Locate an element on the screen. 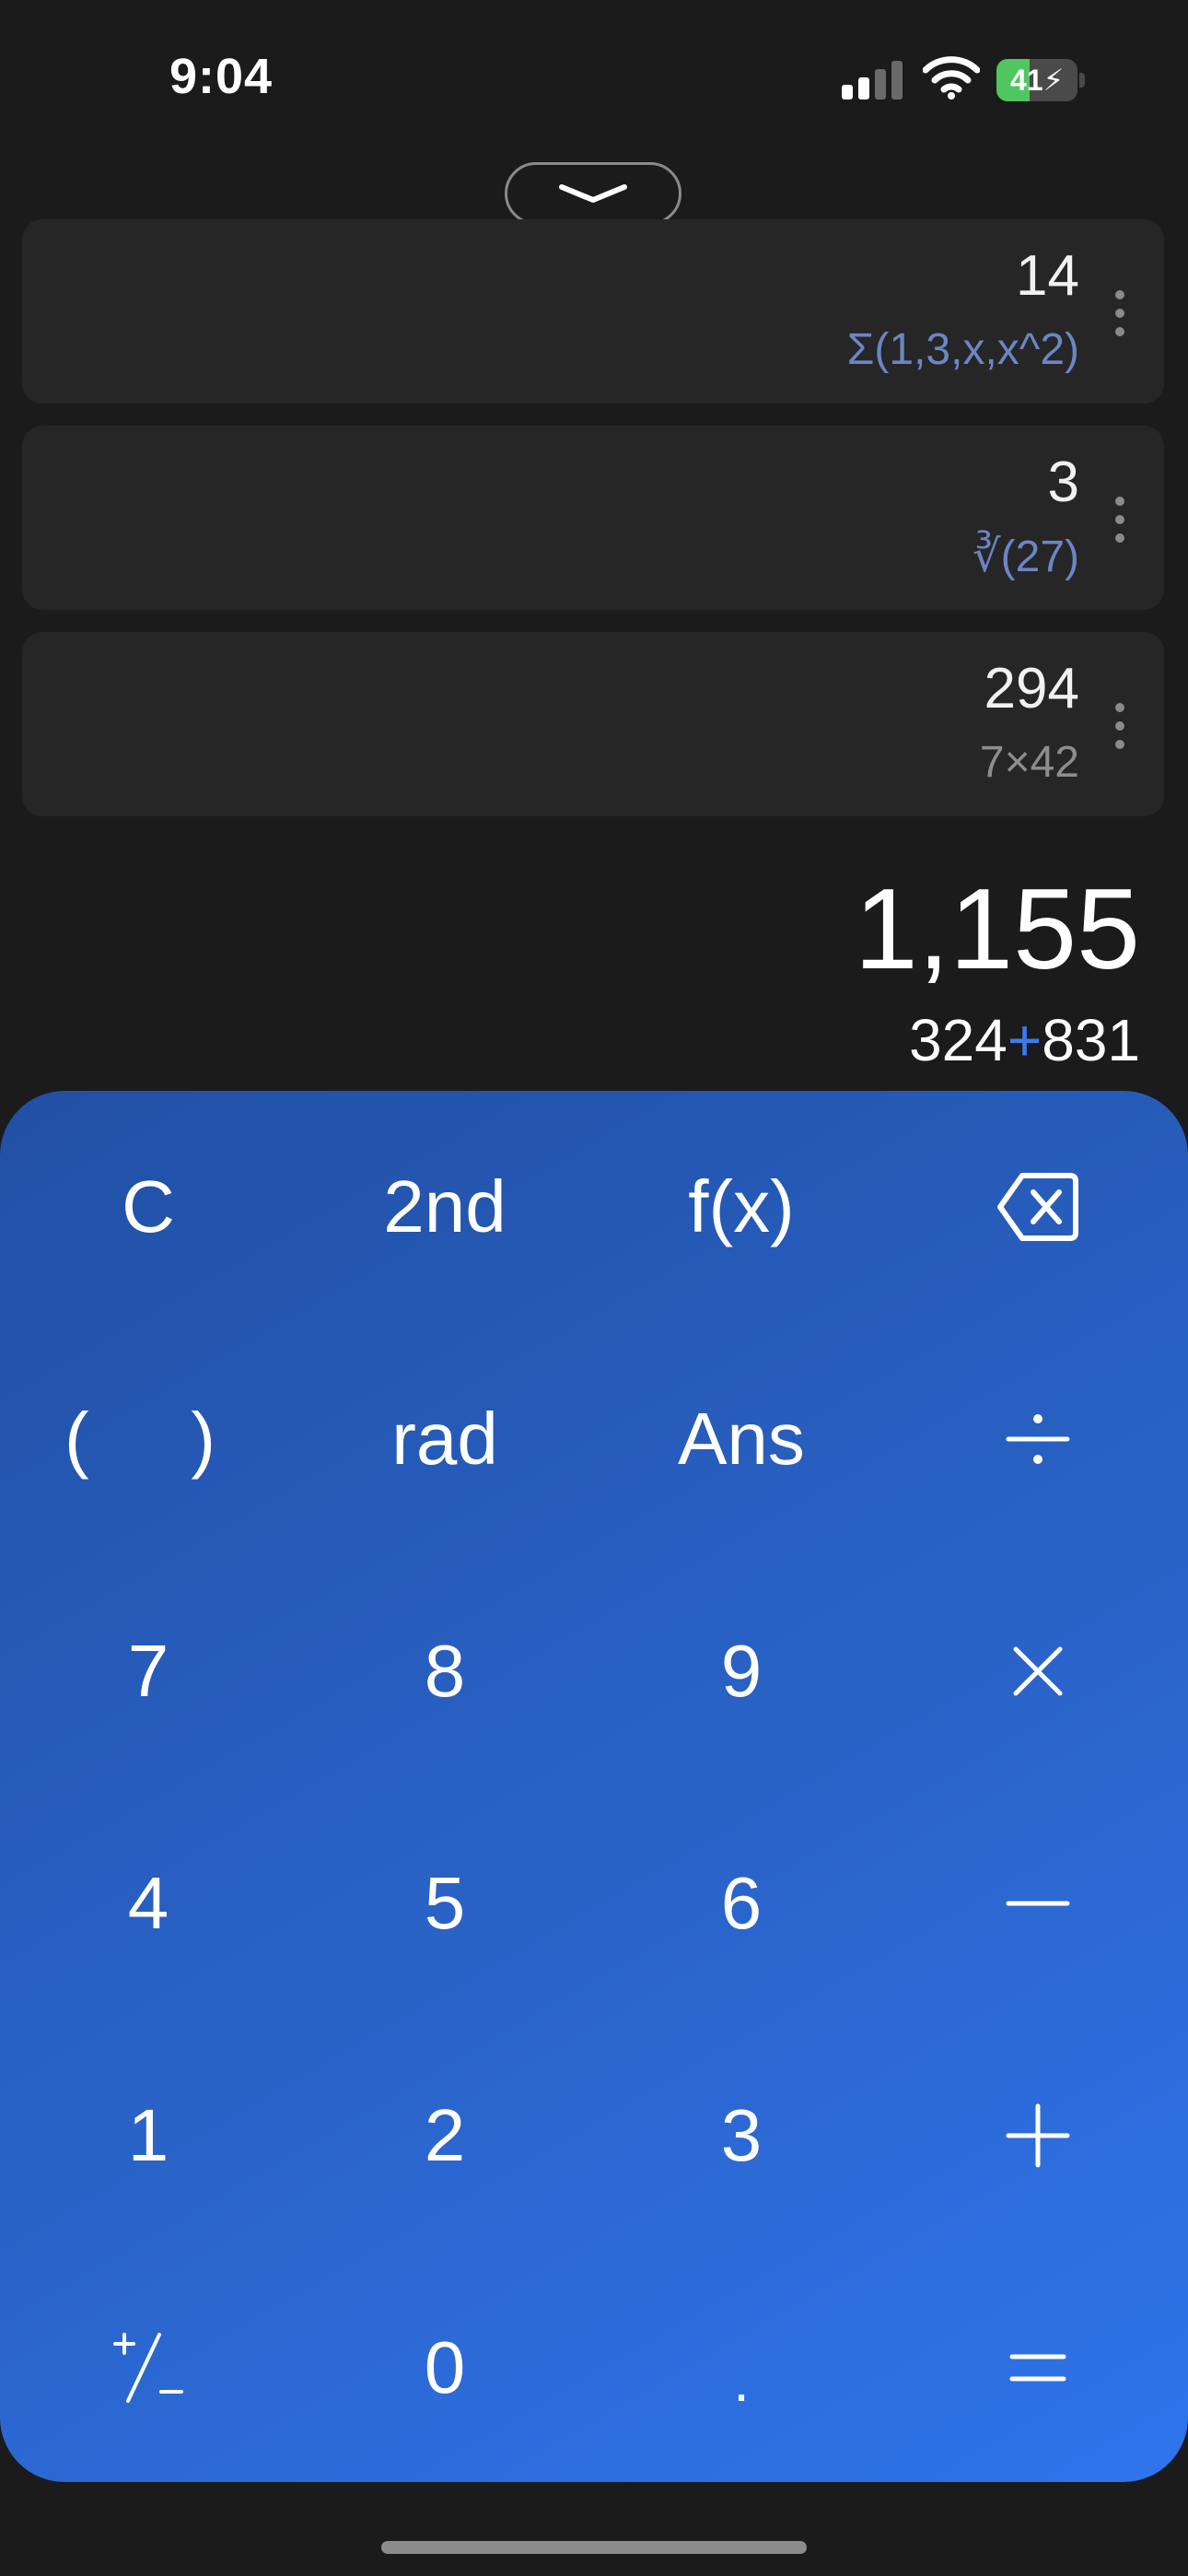 The width and height of the screenshot is (1188, 2576). battery-icon: 41⚡ is located at coordinates (1040, 80).